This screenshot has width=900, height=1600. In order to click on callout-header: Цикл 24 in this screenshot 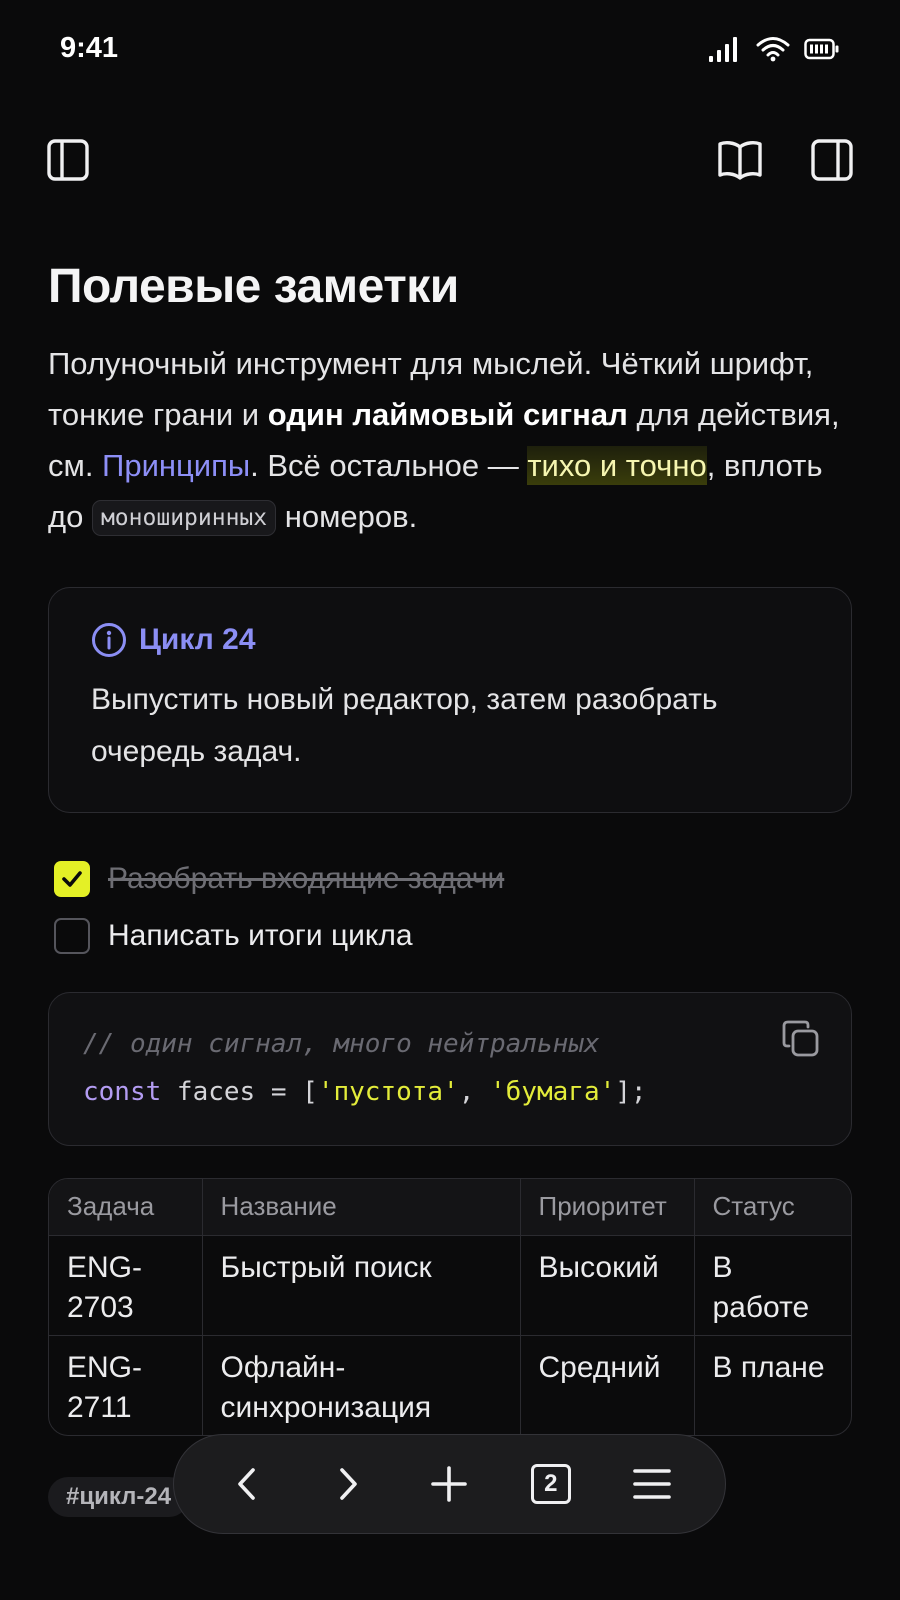, I will do `click(173, 640)`.